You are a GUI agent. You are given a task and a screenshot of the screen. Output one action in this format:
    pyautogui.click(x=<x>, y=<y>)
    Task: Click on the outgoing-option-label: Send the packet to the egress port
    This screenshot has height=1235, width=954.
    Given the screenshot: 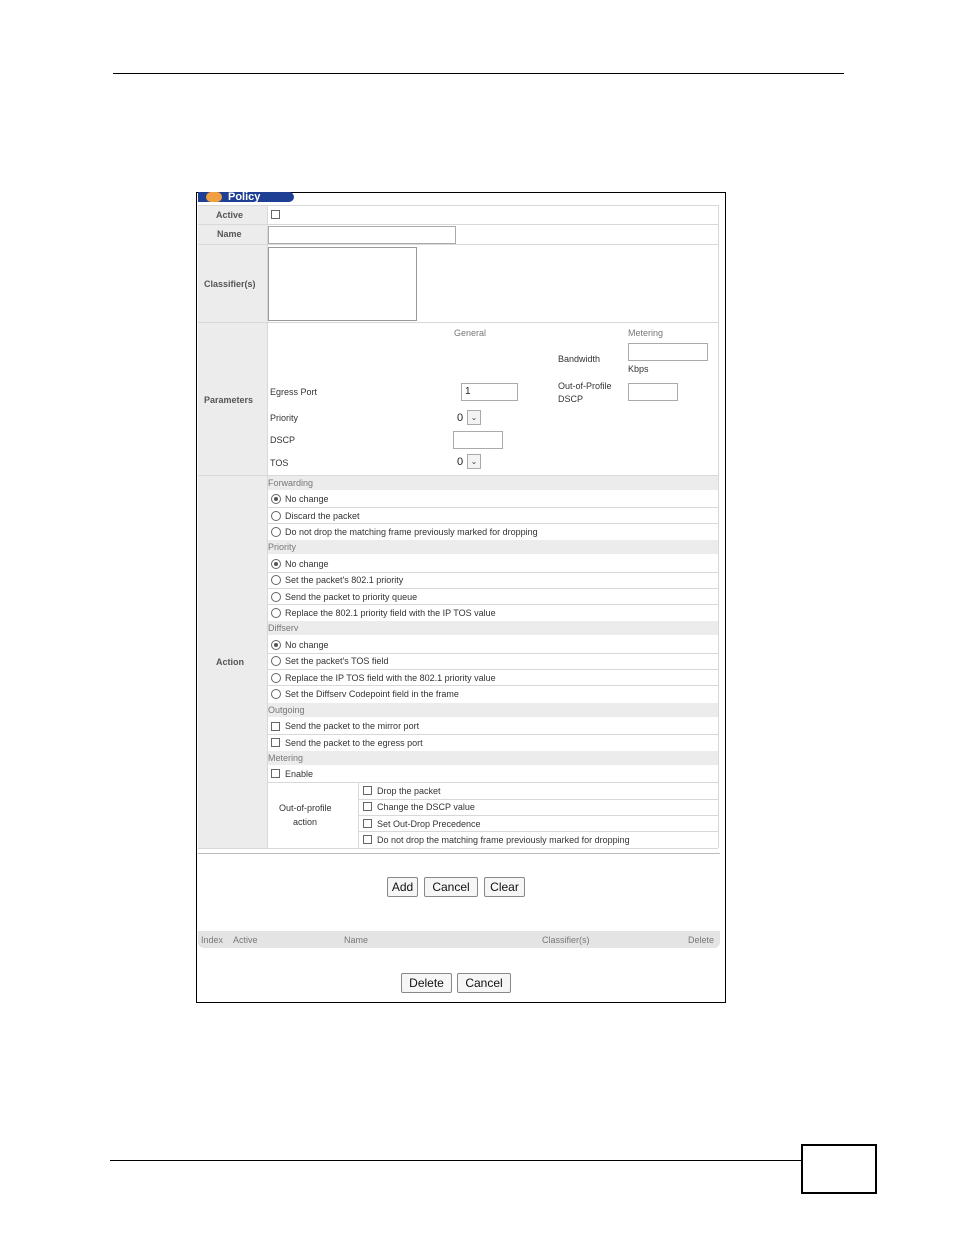 What is the action you would take?
    pyautogui.click(x=354, y=743)
    